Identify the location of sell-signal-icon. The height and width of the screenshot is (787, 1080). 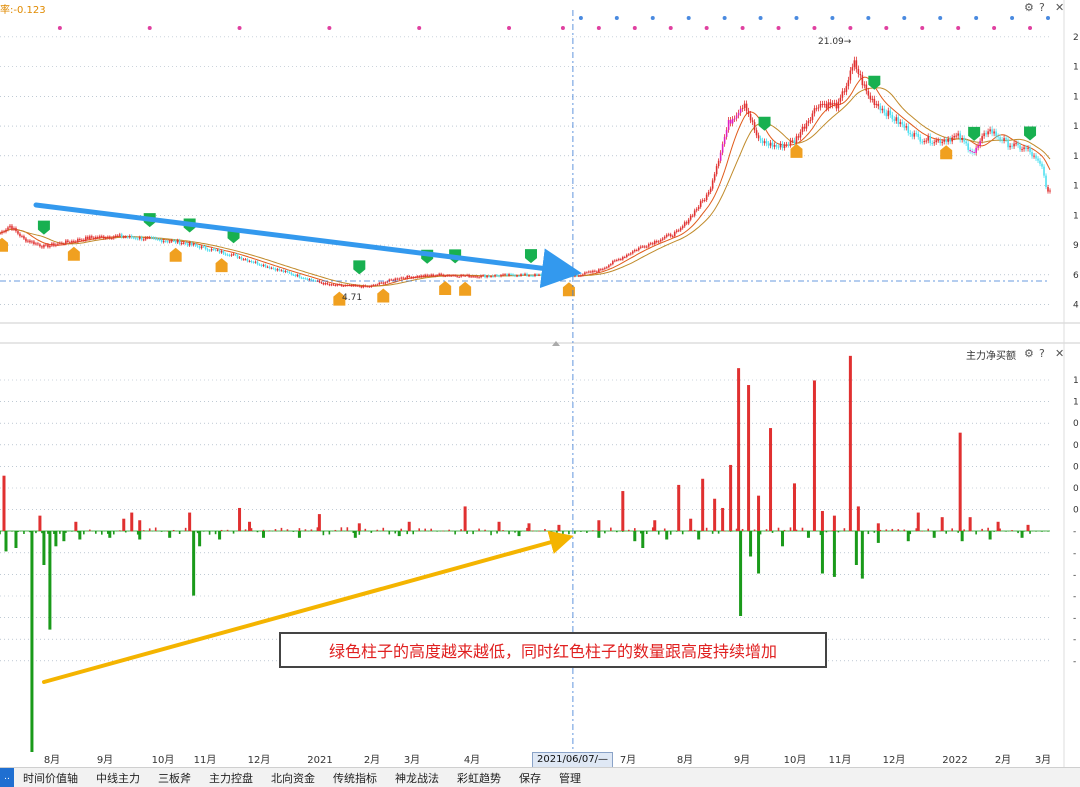
(974, 133).